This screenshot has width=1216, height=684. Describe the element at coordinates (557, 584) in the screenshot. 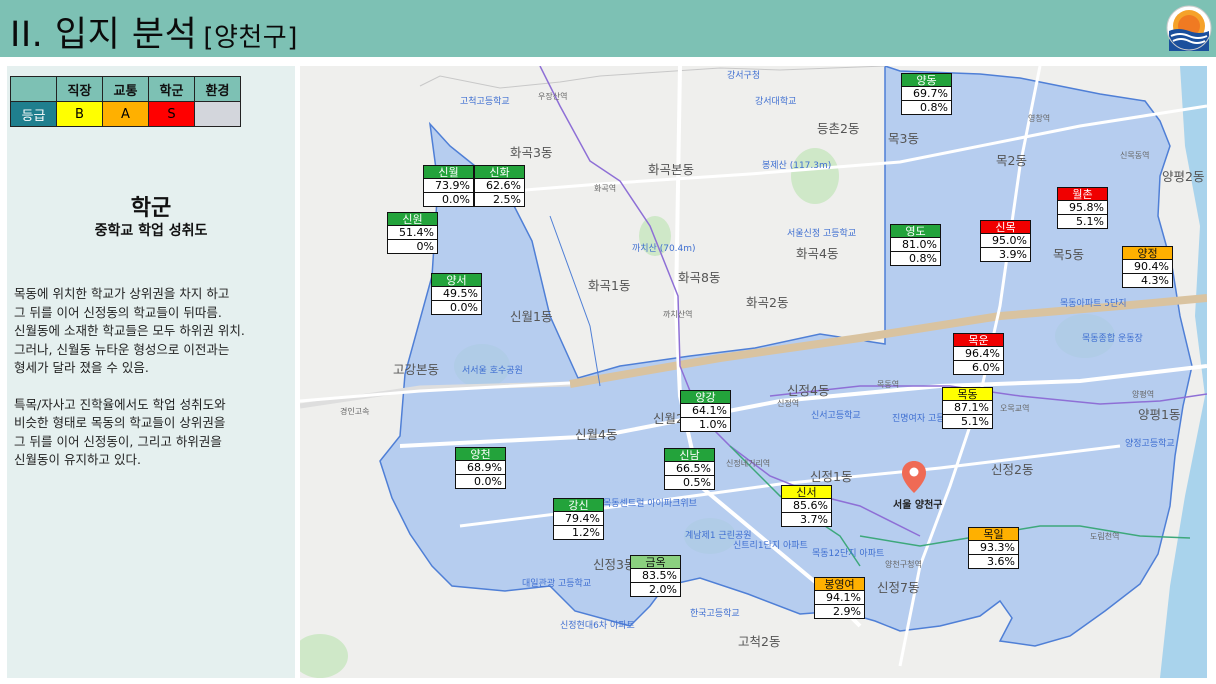

I see `place-label: 대일관광 고등학교` at that location.